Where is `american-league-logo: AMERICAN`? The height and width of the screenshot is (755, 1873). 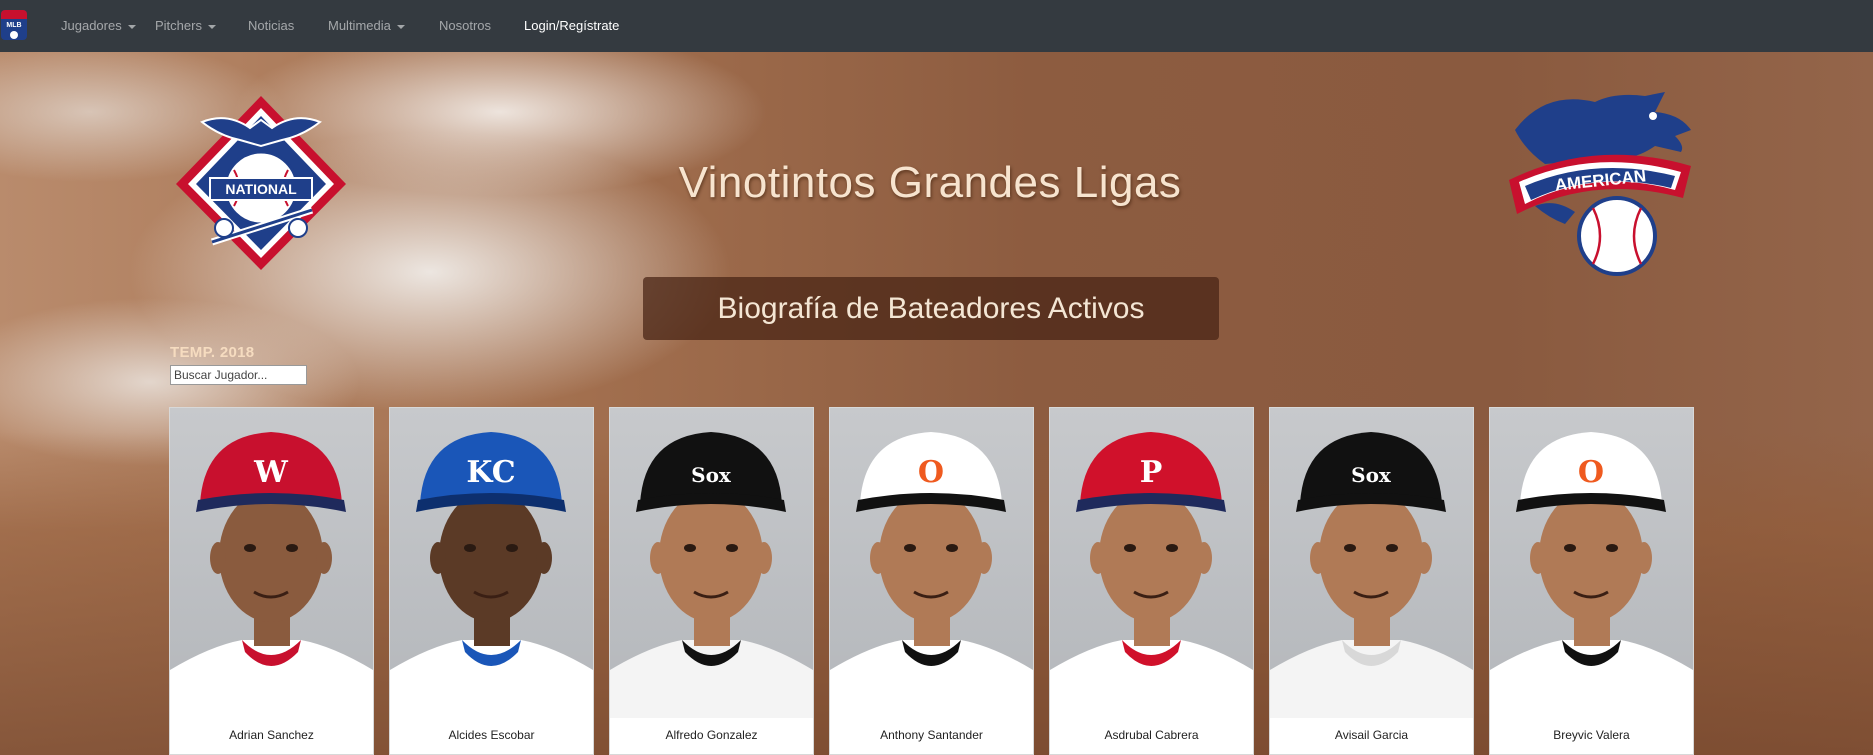
american-league-logo: AMERICAN is located at coordinates (1600, 184).